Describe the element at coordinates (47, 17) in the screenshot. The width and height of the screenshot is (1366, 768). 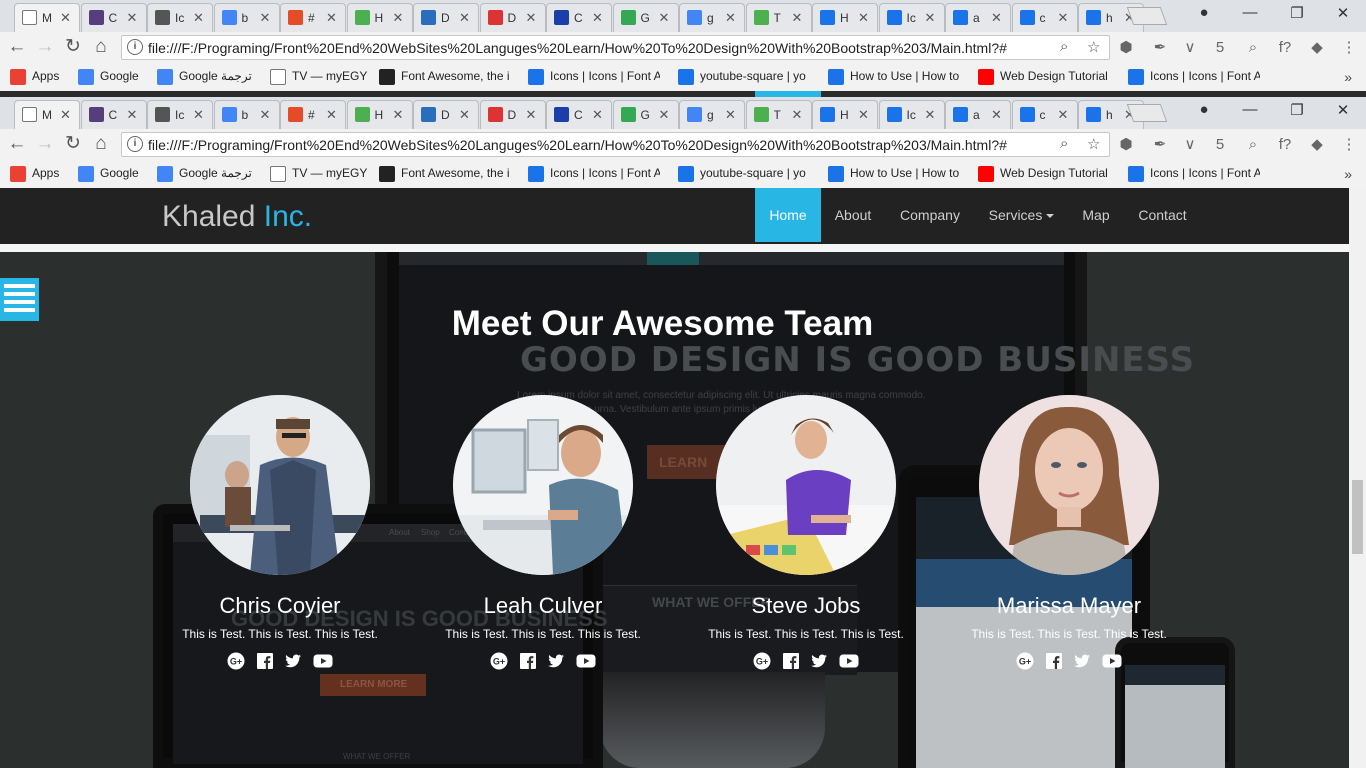
I see `browser-tab: M ✕` at that location.